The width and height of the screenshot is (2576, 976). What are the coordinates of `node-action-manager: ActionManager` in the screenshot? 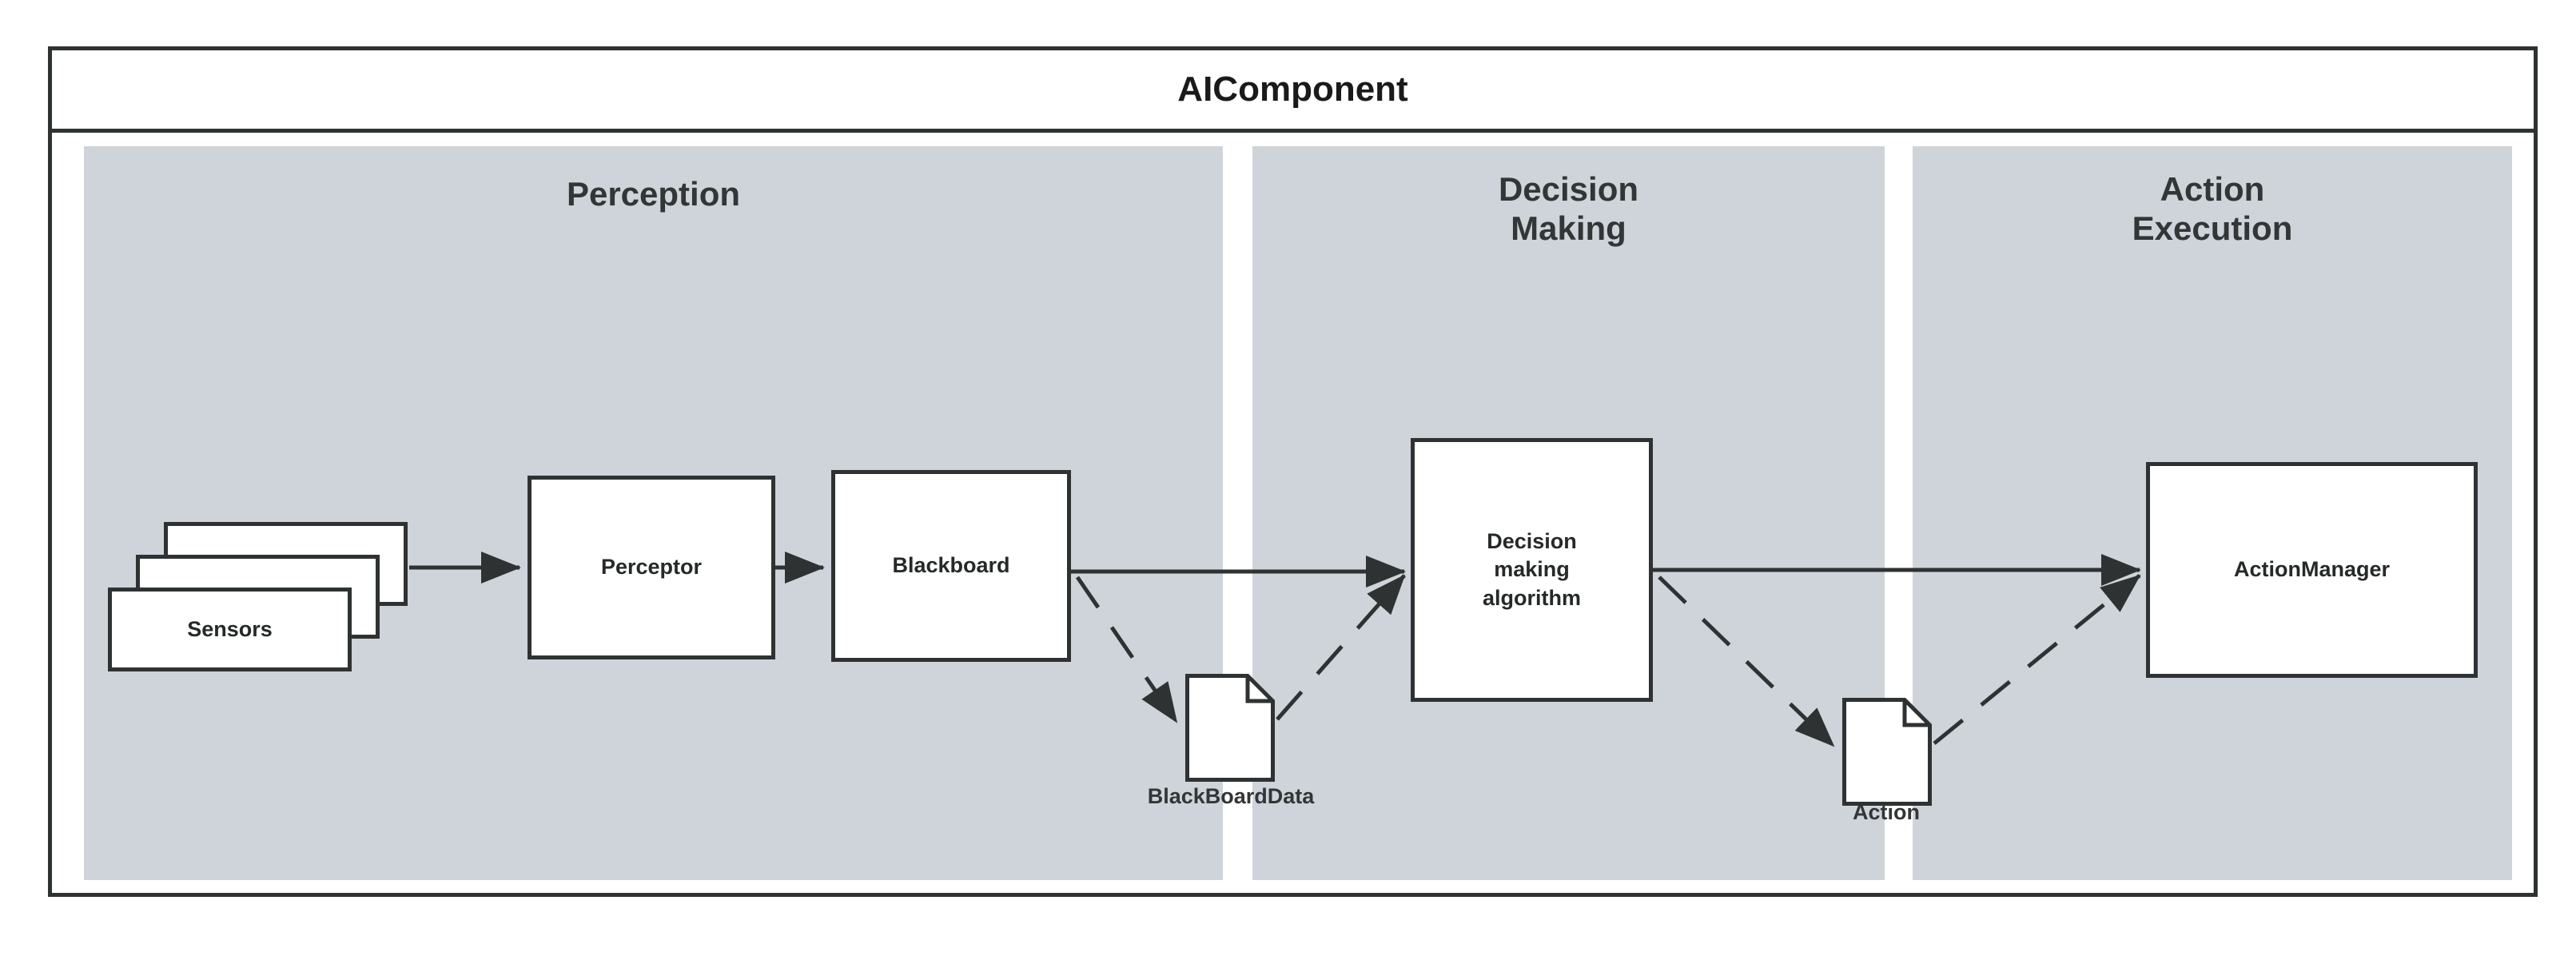 It's located at (2312, 570).